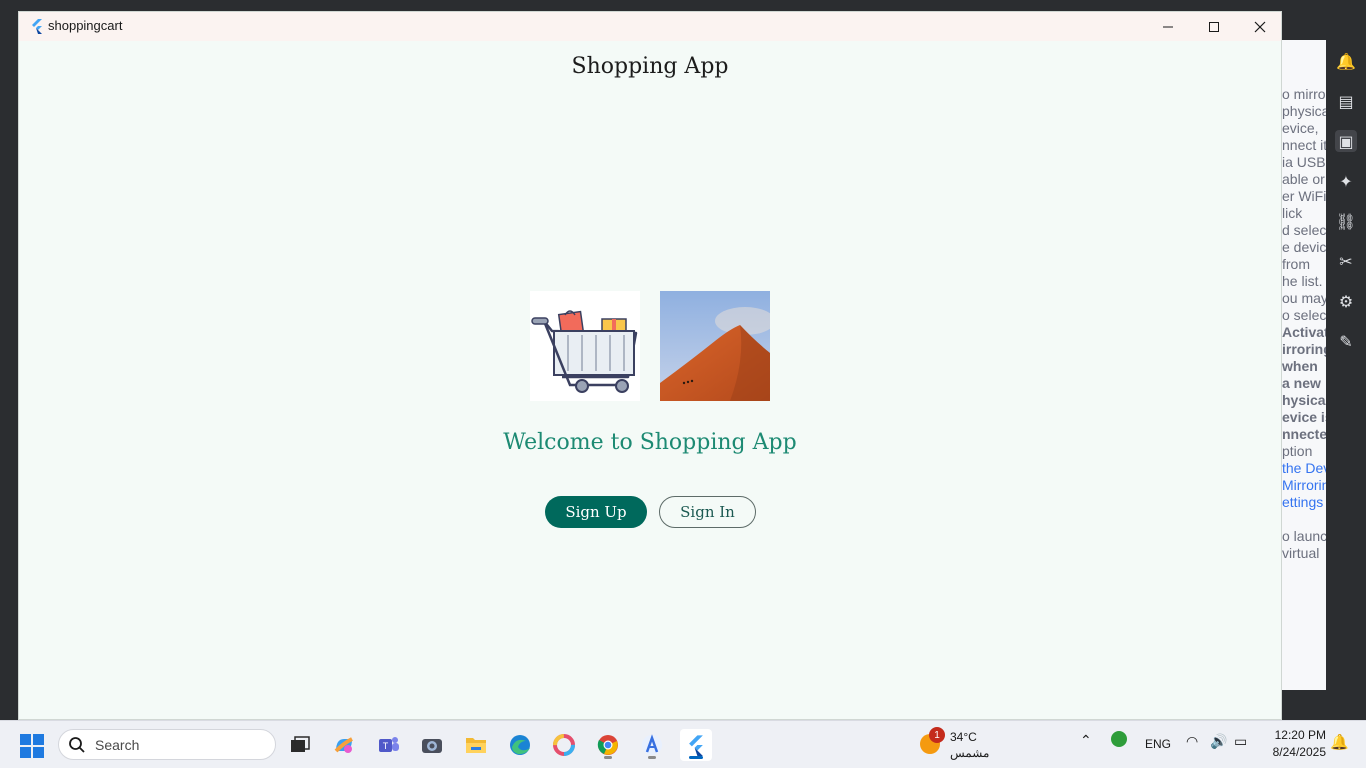 This screenshot has width=1366, height=768. Describe the element at coordinates (1298, 735) in the screenshot. I see `clock-time: 12:20 PM` at that location.